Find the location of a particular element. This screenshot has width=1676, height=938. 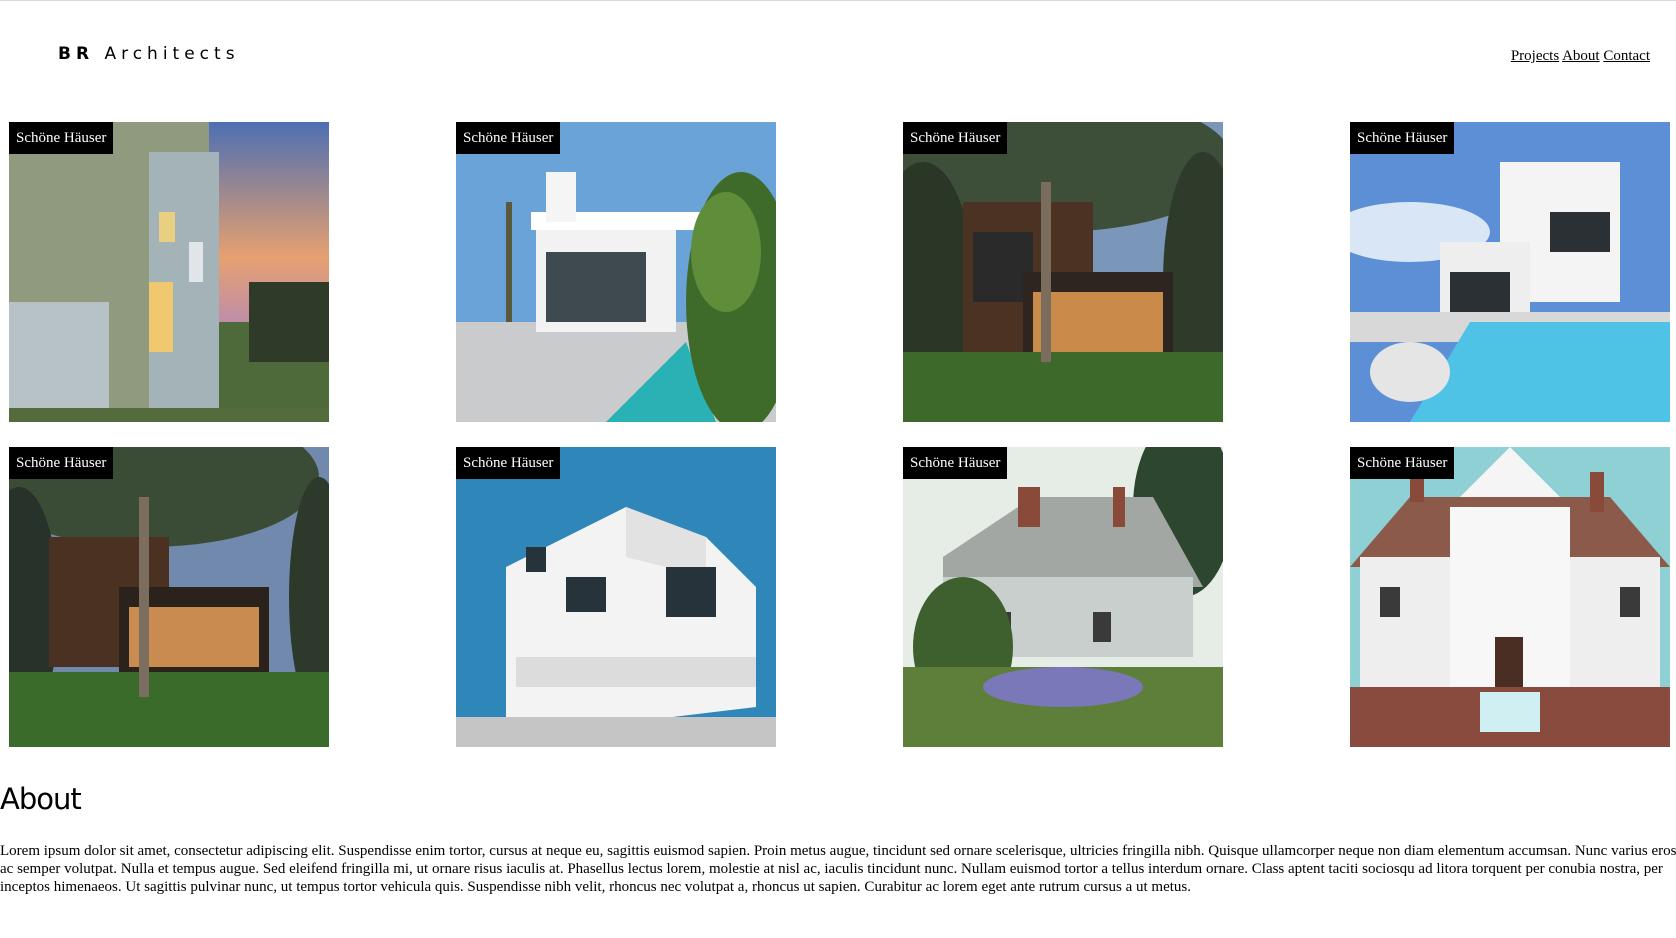

about-heading: About is located at coordinates (41, 799).